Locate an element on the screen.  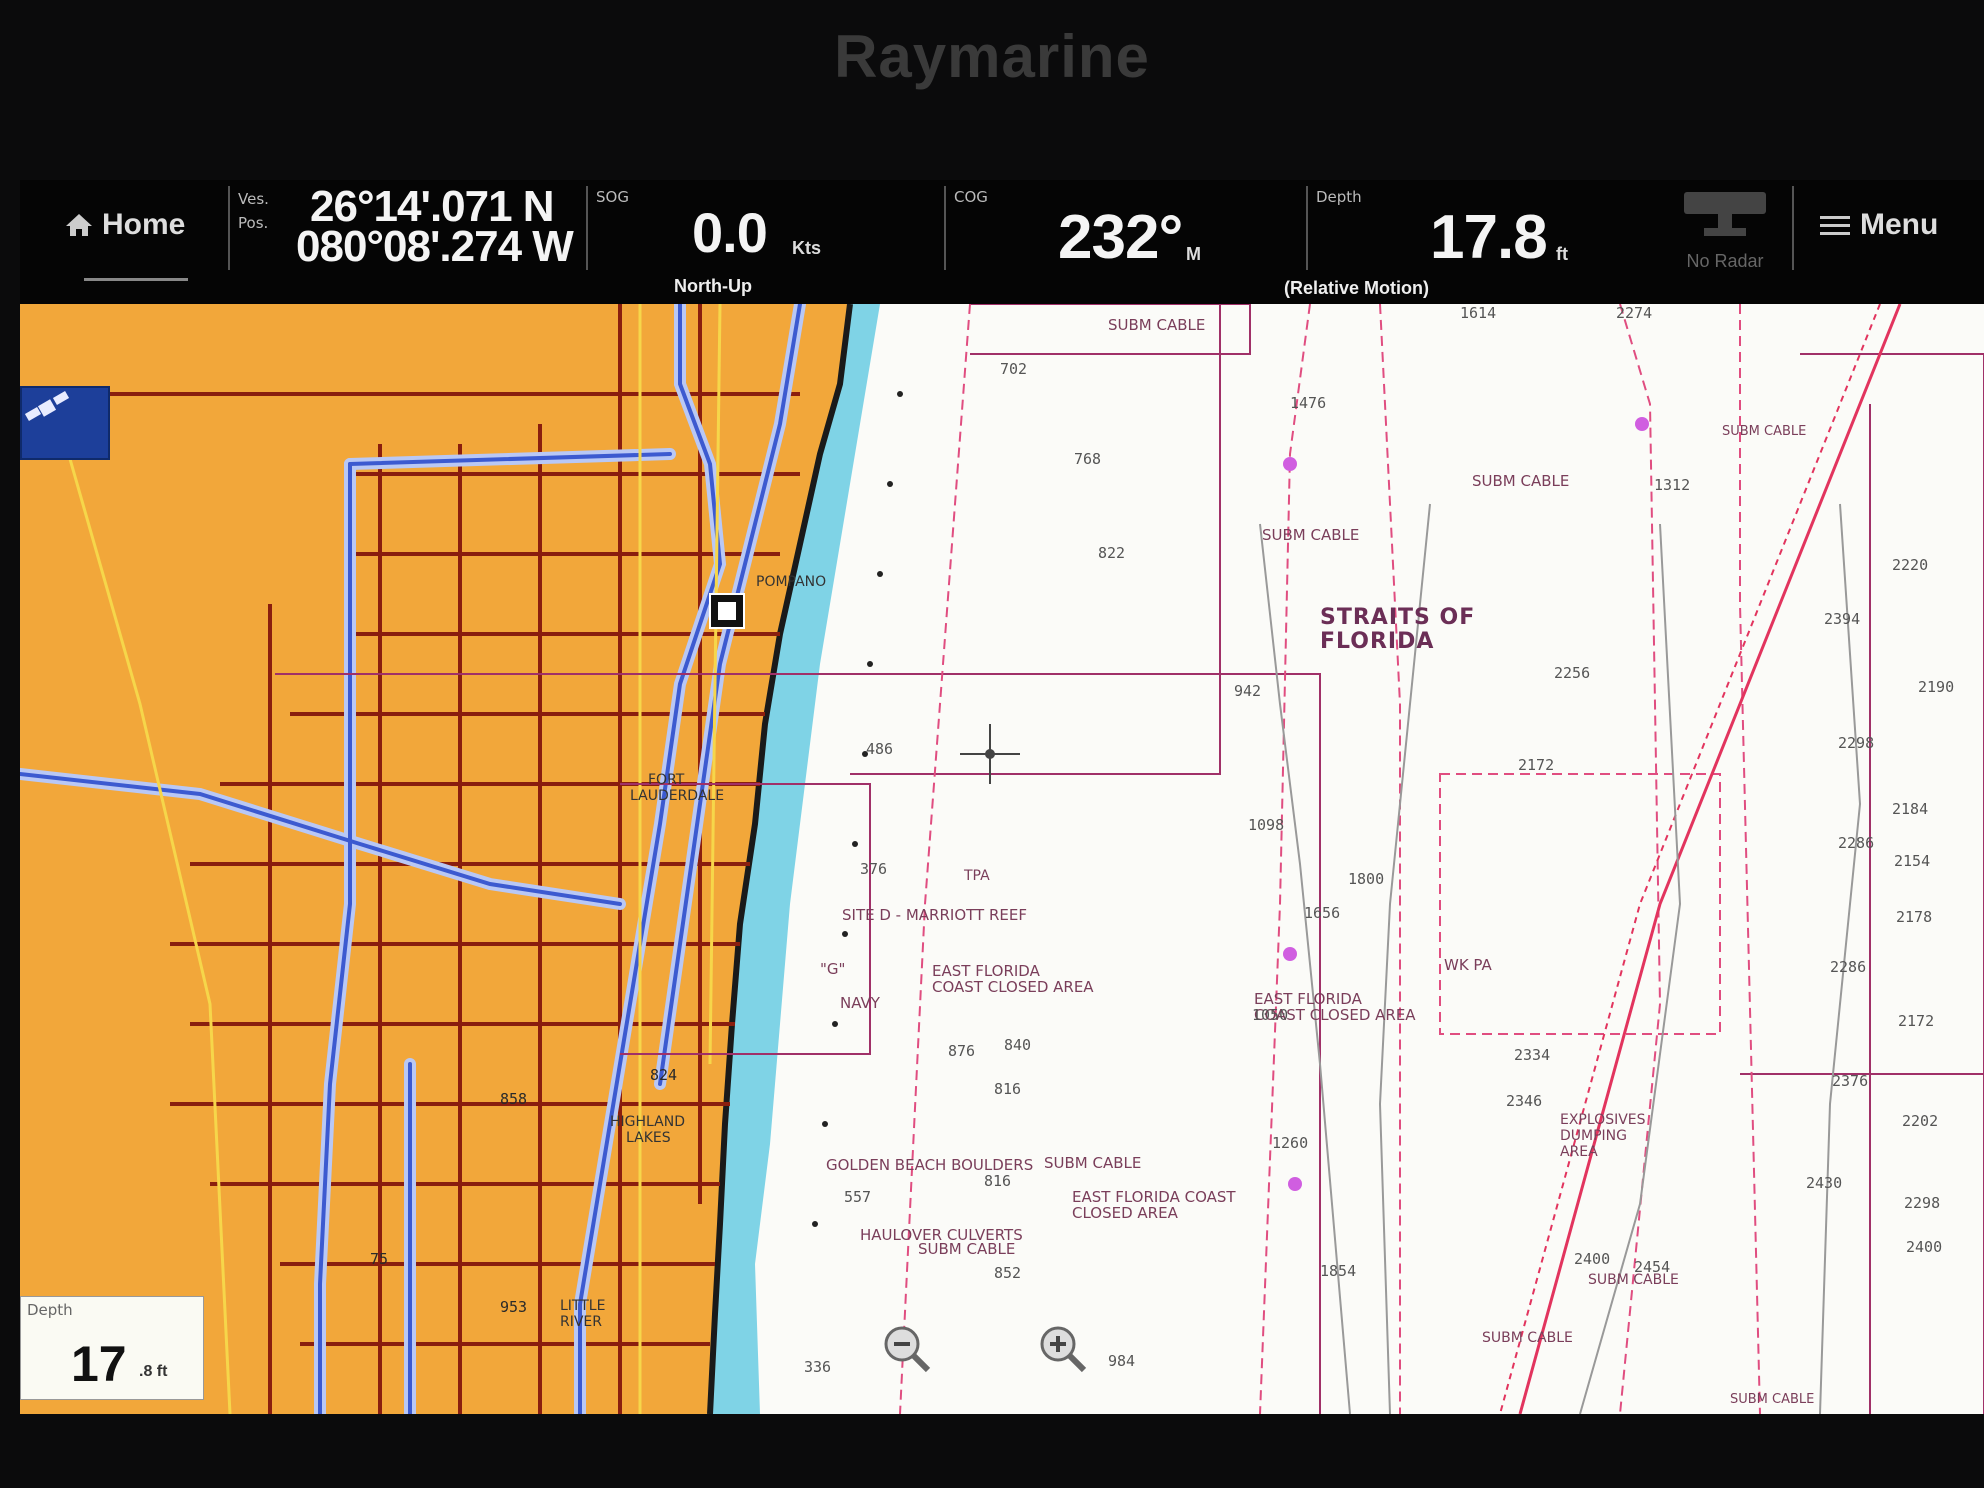
sounding: 2178 is located at coordinates (1914, 917).